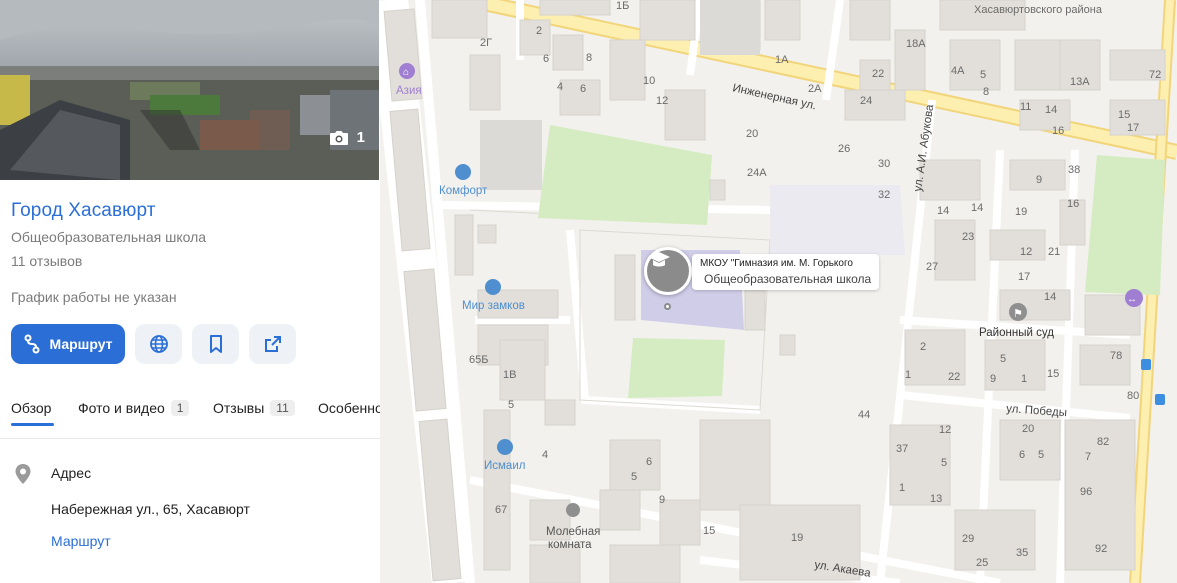 This screenshot has height=583, width=1177. Describe the element at coordinates (478, 360) in the screenshot. I see `svg-text: 65Б` at that location.